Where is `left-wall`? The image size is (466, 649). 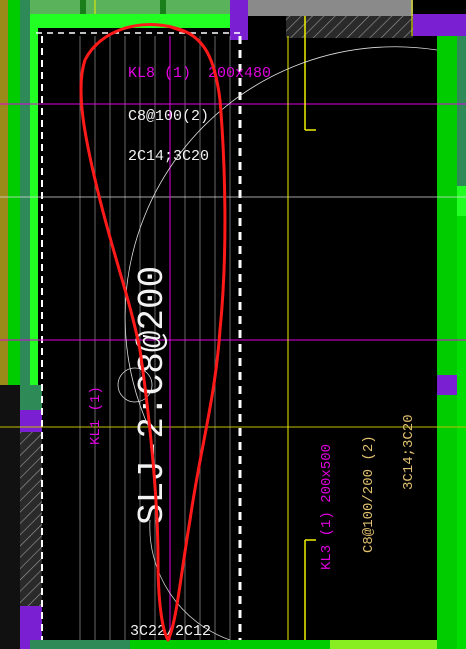 left-wall is located at coordinates (21, 324).